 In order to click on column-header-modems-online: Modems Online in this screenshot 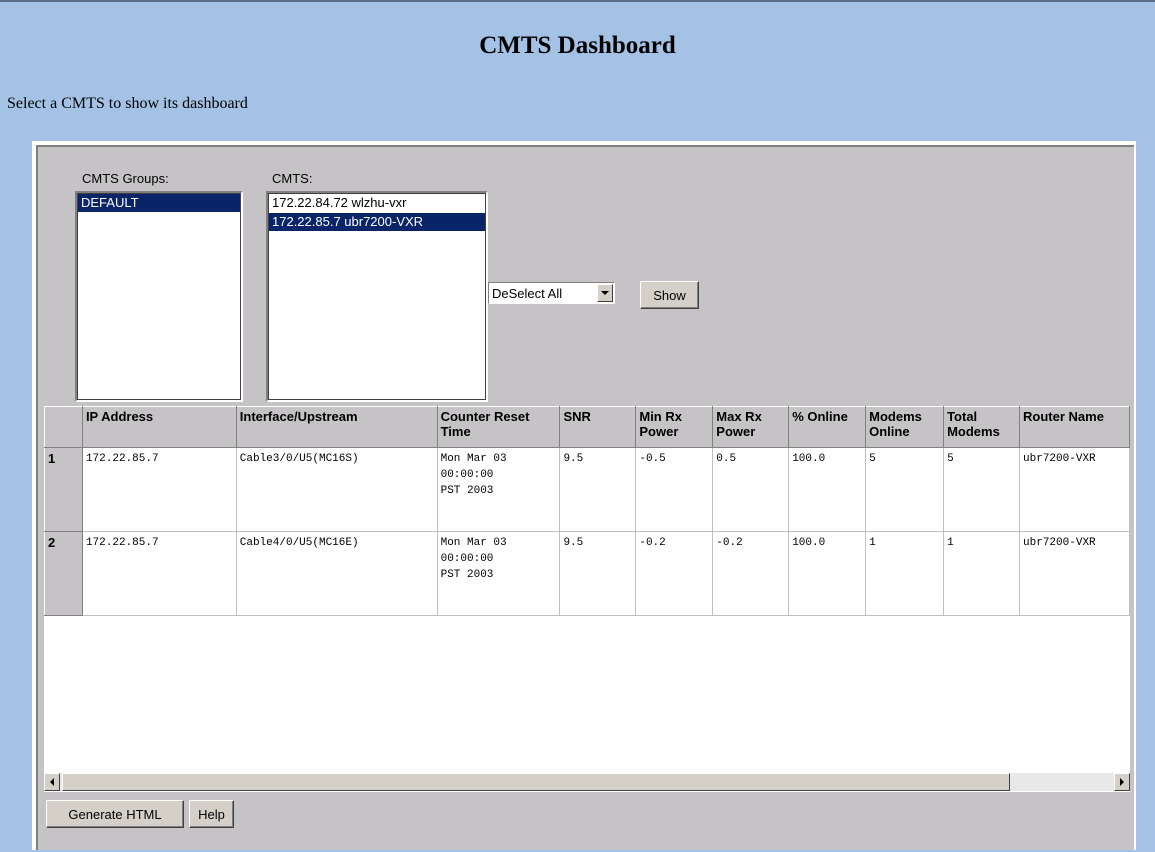, I will do `click(905, 427)`.